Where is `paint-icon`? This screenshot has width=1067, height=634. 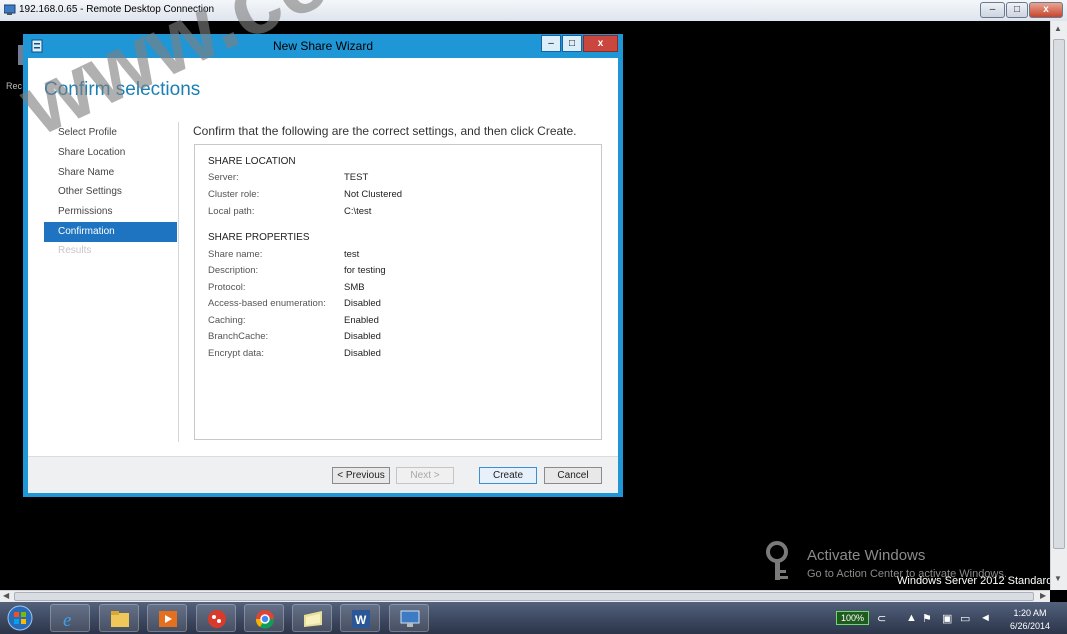 paint-icon is located at coordinates (216, 618).